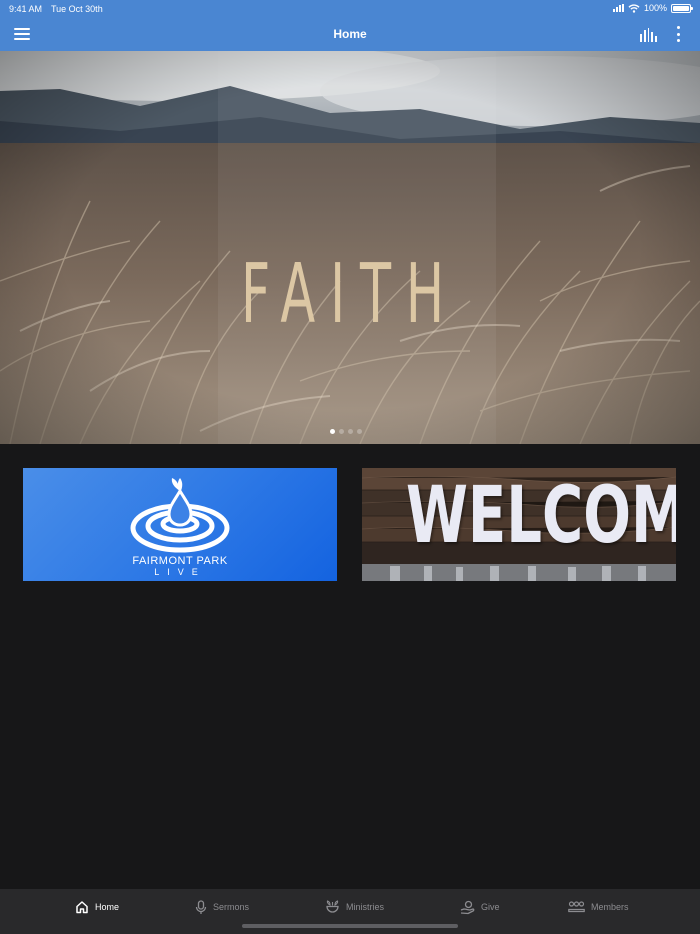 The width and height of the screenshot is (700, 934). Describe the element at coordinates (634, 8) in the screenshot. I see `wifi-icon` at that location.